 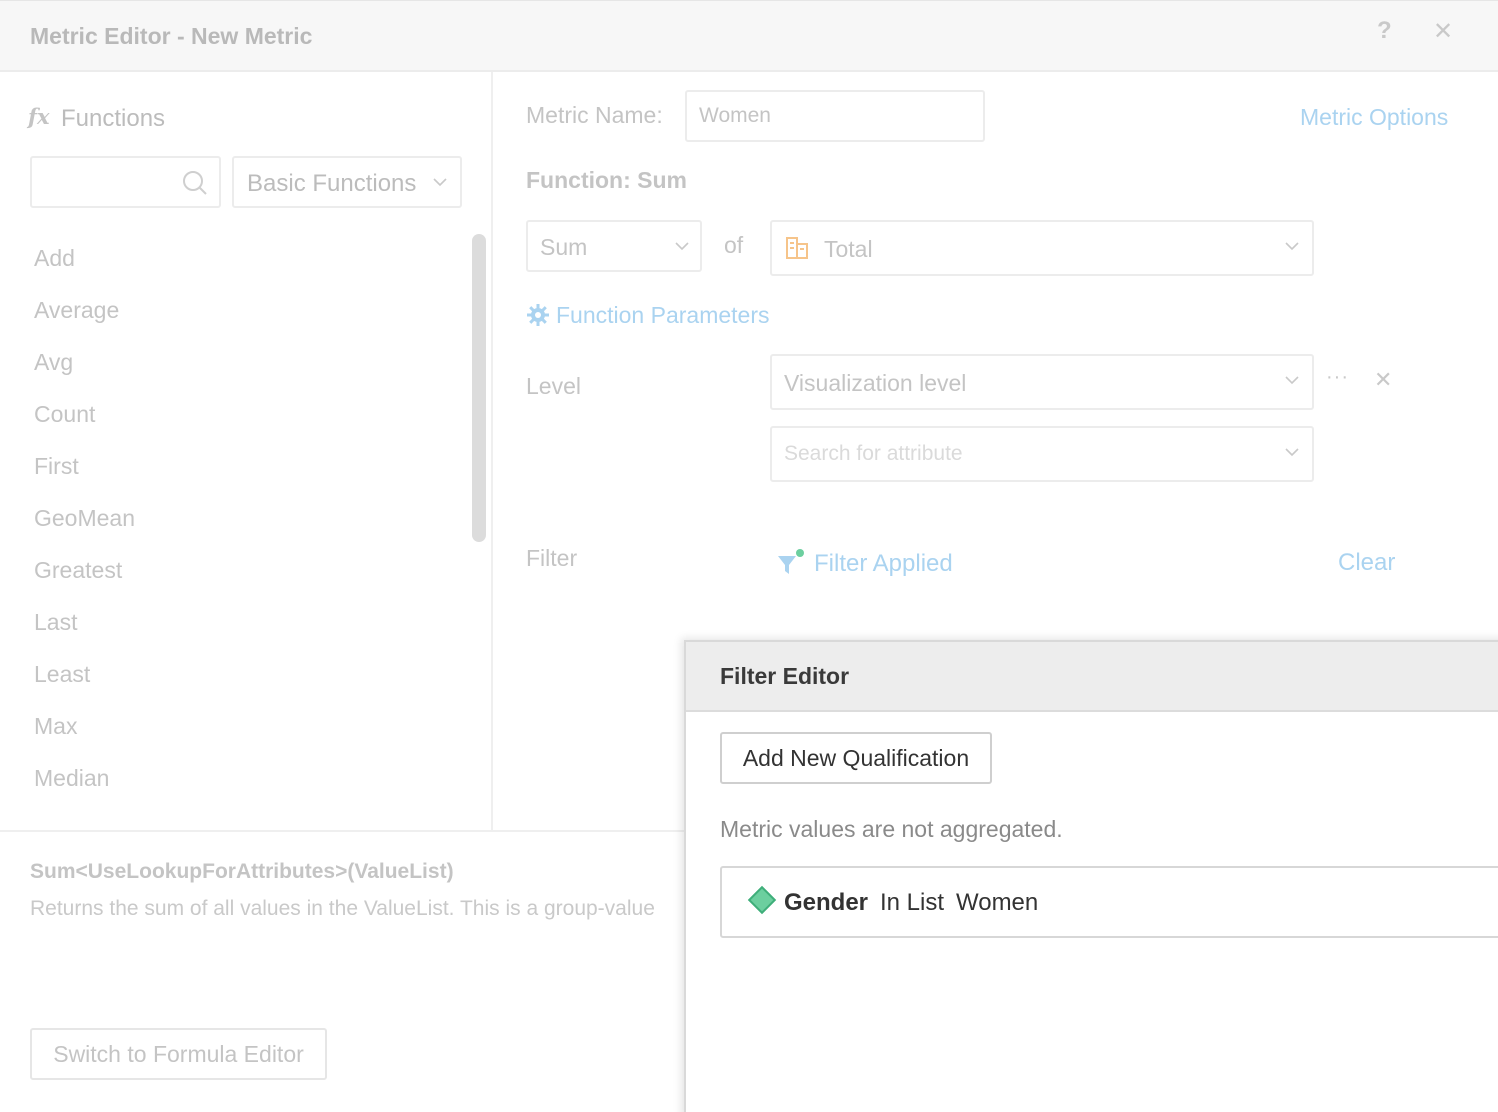 What do you see at coordinates (835, 116) in the screenshot?
I see `metric-name-input` at bounding box center [835, 116].